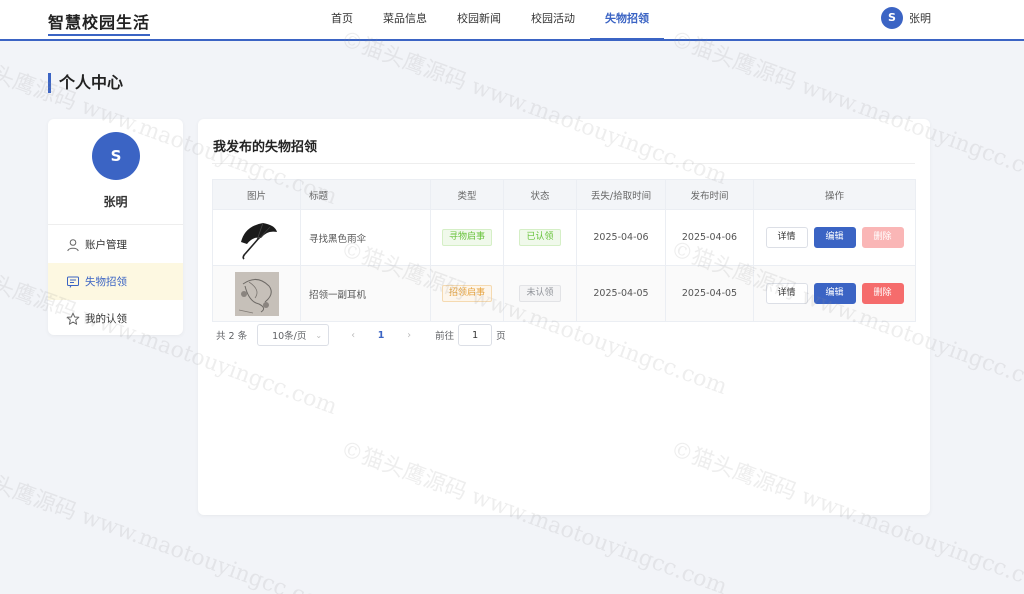 The width and height of the screenshot is (1024, 594). Describe the element at coordinates (106, 282) in the screenshot. I see `sidebar-item-label: 失物招领` at that location.